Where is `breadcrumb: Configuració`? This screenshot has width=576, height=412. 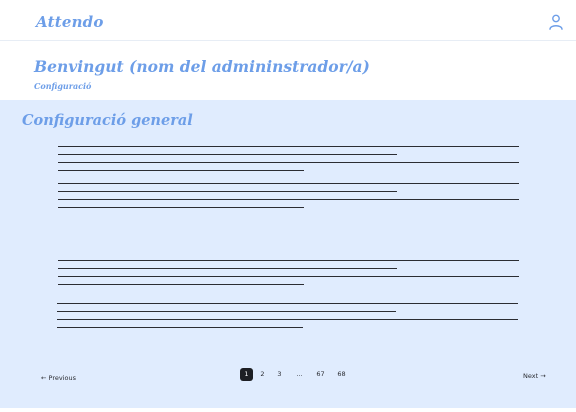
breadcrumb: Configuració is located at coordinates (62, 86).